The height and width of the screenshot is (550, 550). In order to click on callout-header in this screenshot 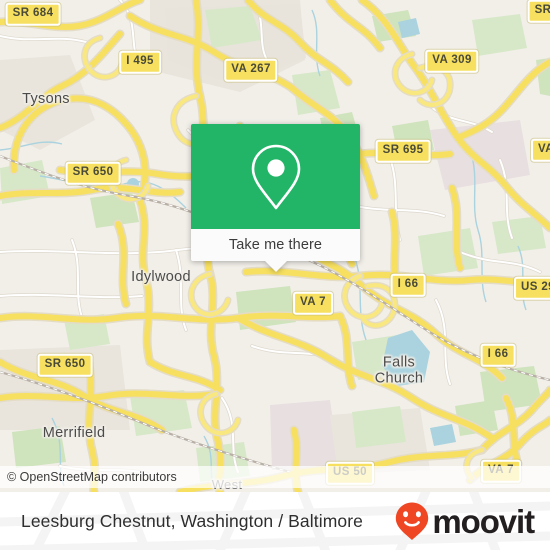, I will do `click(275, 176)`.